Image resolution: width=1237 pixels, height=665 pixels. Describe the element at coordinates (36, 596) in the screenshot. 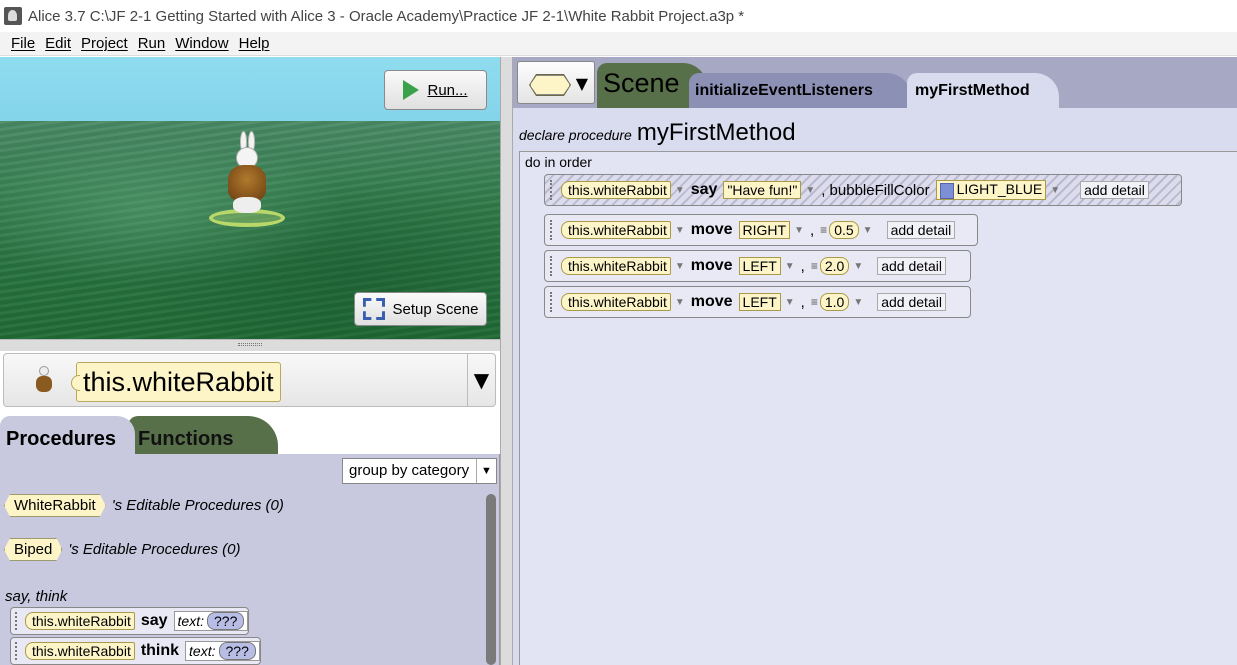

I see `category-label: say, think` at that location.